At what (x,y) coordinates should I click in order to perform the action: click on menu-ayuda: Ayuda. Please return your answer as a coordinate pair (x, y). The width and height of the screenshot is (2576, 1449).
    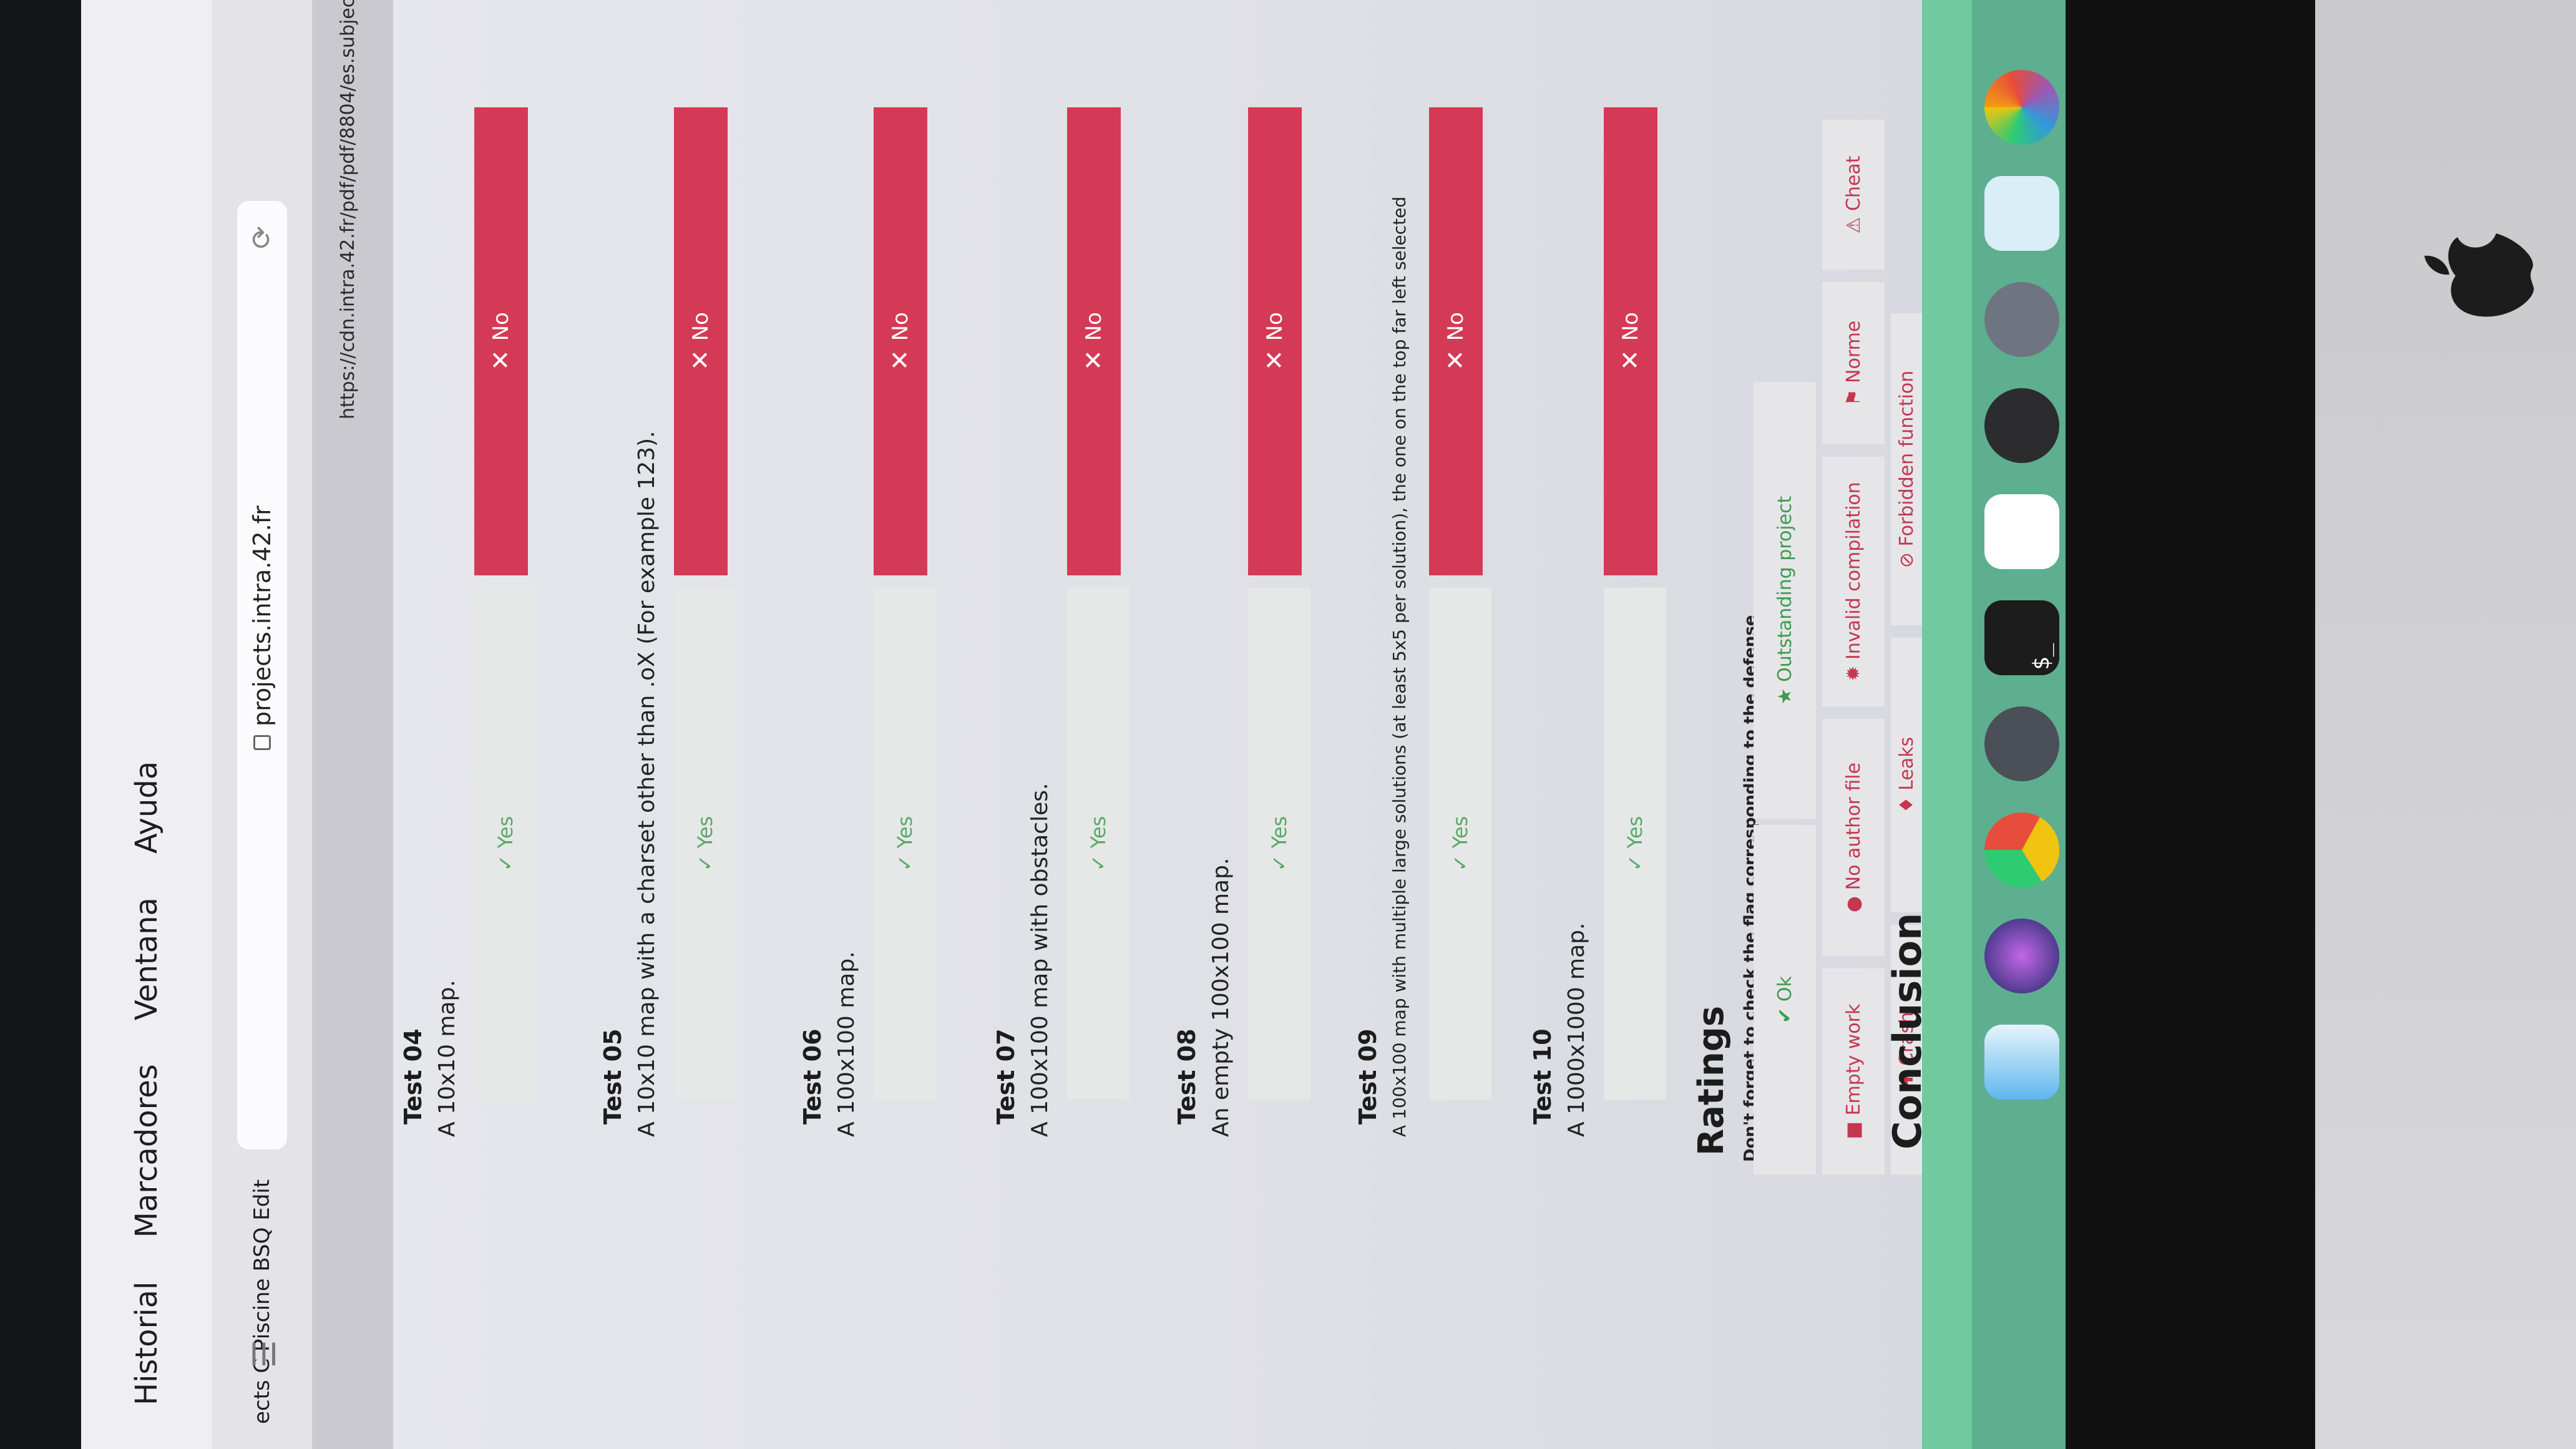
    Looking at the image, I should click on (146, 807).